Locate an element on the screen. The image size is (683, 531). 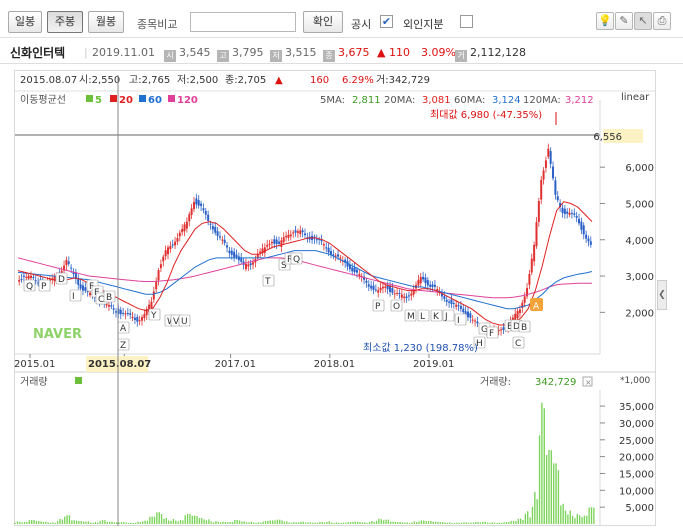
disclosure-marker-label: U is located at coordinates (184, 322).